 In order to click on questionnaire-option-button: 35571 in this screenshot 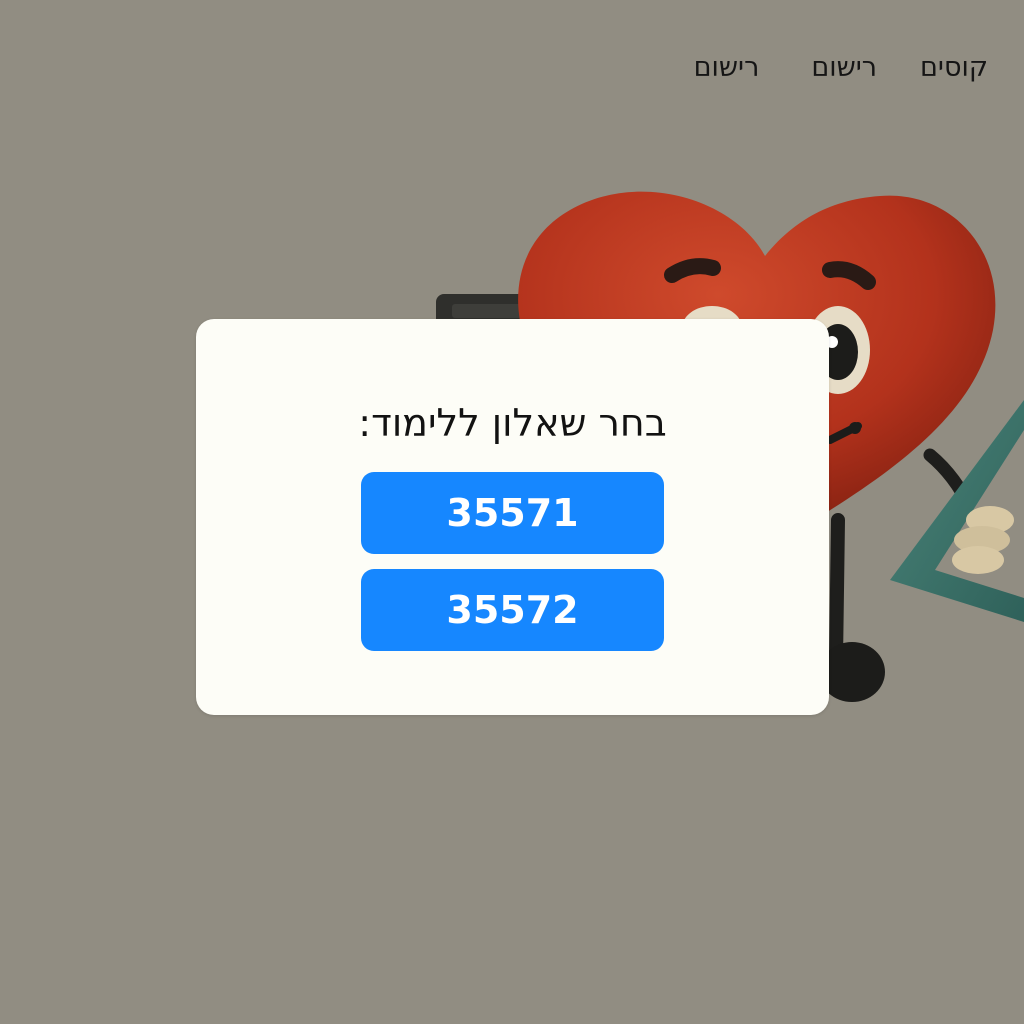, I will do `click(512, 513)`.